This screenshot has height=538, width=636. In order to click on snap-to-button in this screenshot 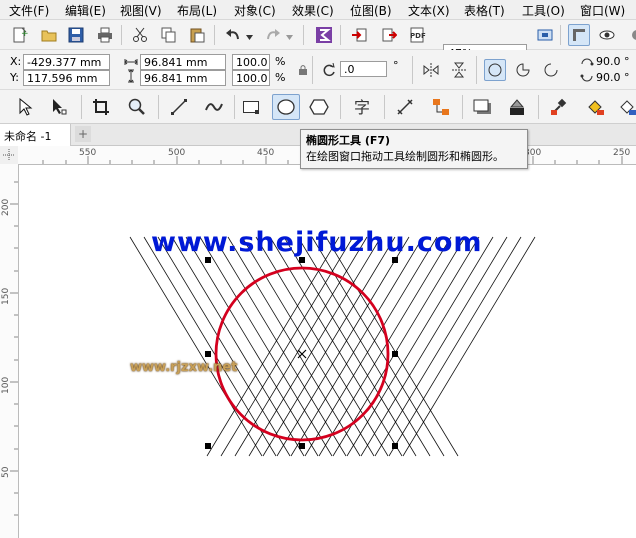, I will do `click(579, 35)`.